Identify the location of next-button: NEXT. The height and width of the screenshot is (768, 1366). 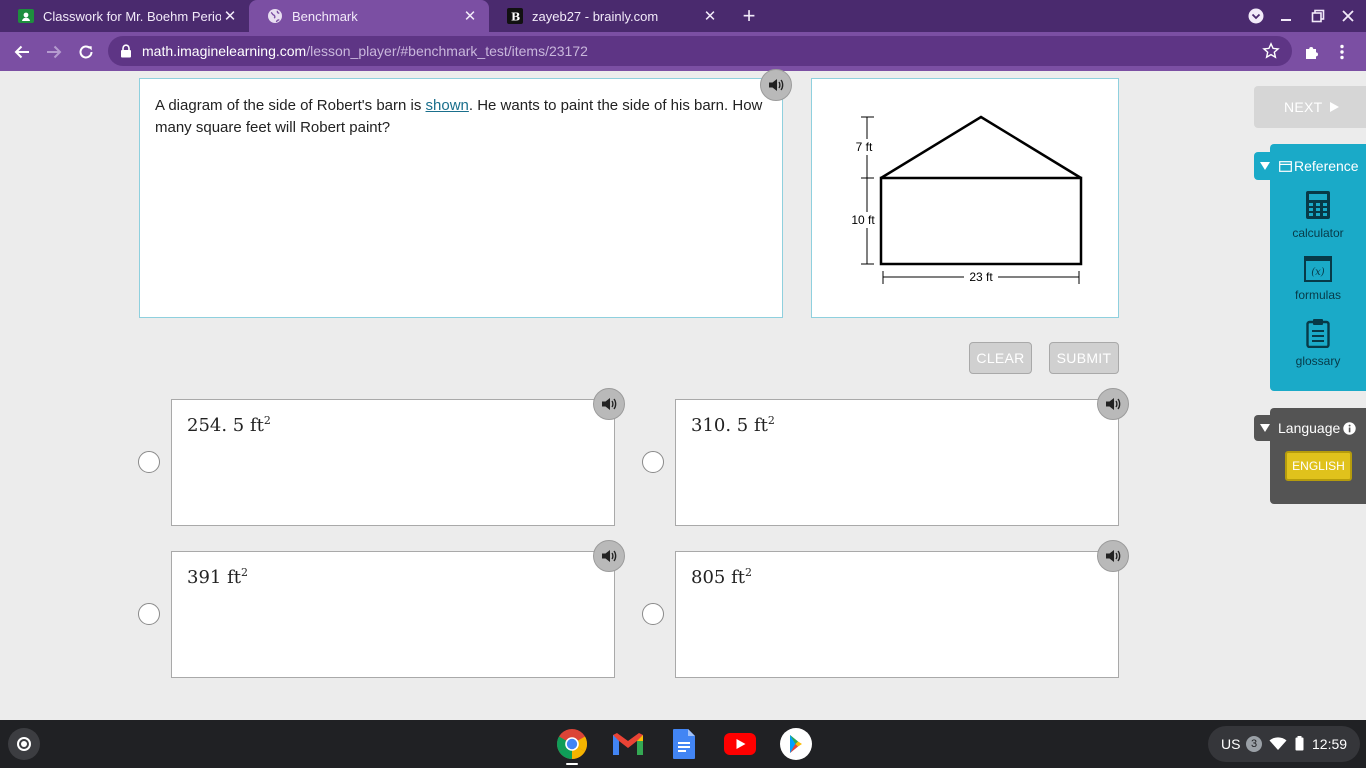
(1310, 107).